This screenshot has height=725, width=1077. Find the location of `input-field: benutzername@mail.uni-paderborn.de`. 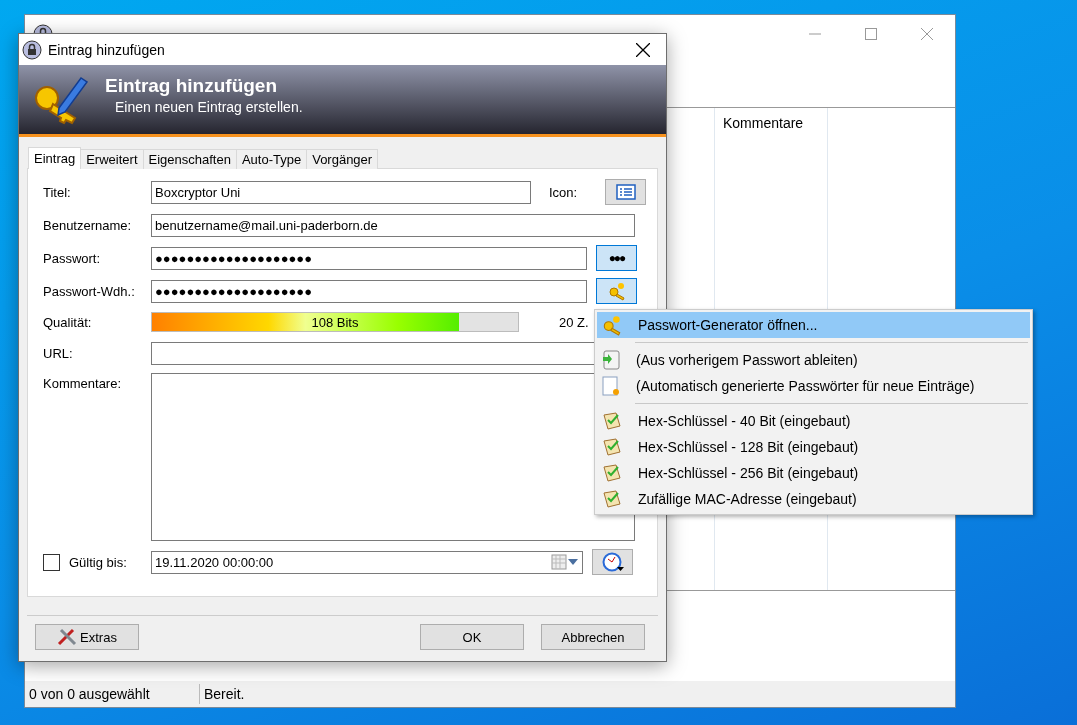

input-field: benutzername@mail.uni-paderborn.de is located at coordinates (393, 225).